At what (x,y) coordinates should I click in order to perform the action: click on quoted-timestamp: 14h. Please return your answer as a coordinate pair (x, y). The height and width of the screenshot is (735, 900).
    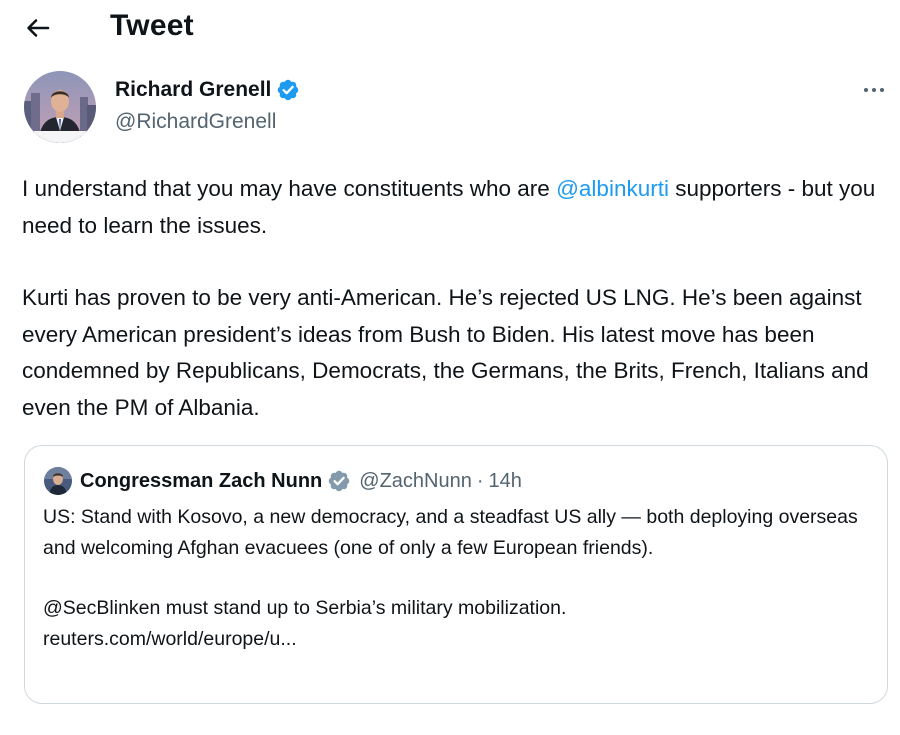
    Looking at the image, I should click on (505, 480).